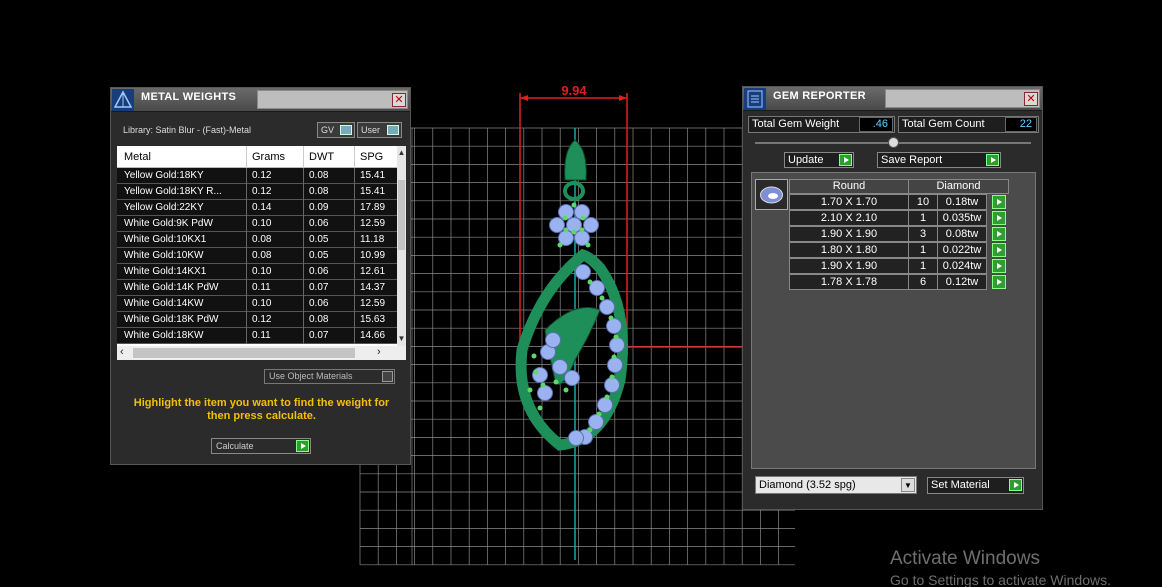  What do you see at coordinates (336, 130) in the screenshot?
I see `gv-toggle: GV` at bounding box center [336, 130].